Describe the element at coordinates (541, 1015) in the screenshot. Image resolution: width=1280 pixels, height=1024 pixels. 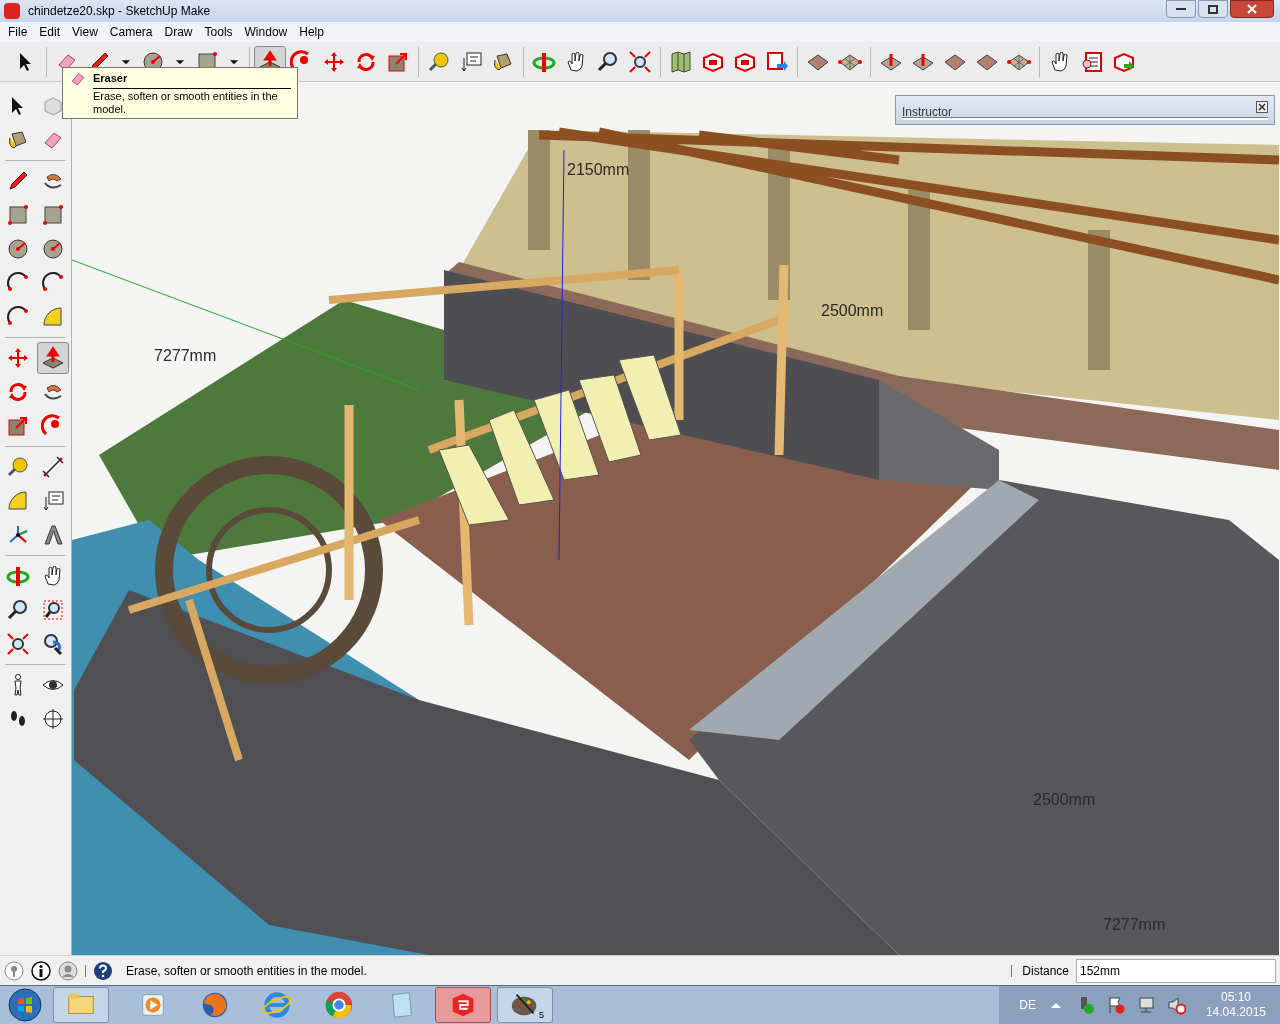
I see `window-count: 5` at that location.